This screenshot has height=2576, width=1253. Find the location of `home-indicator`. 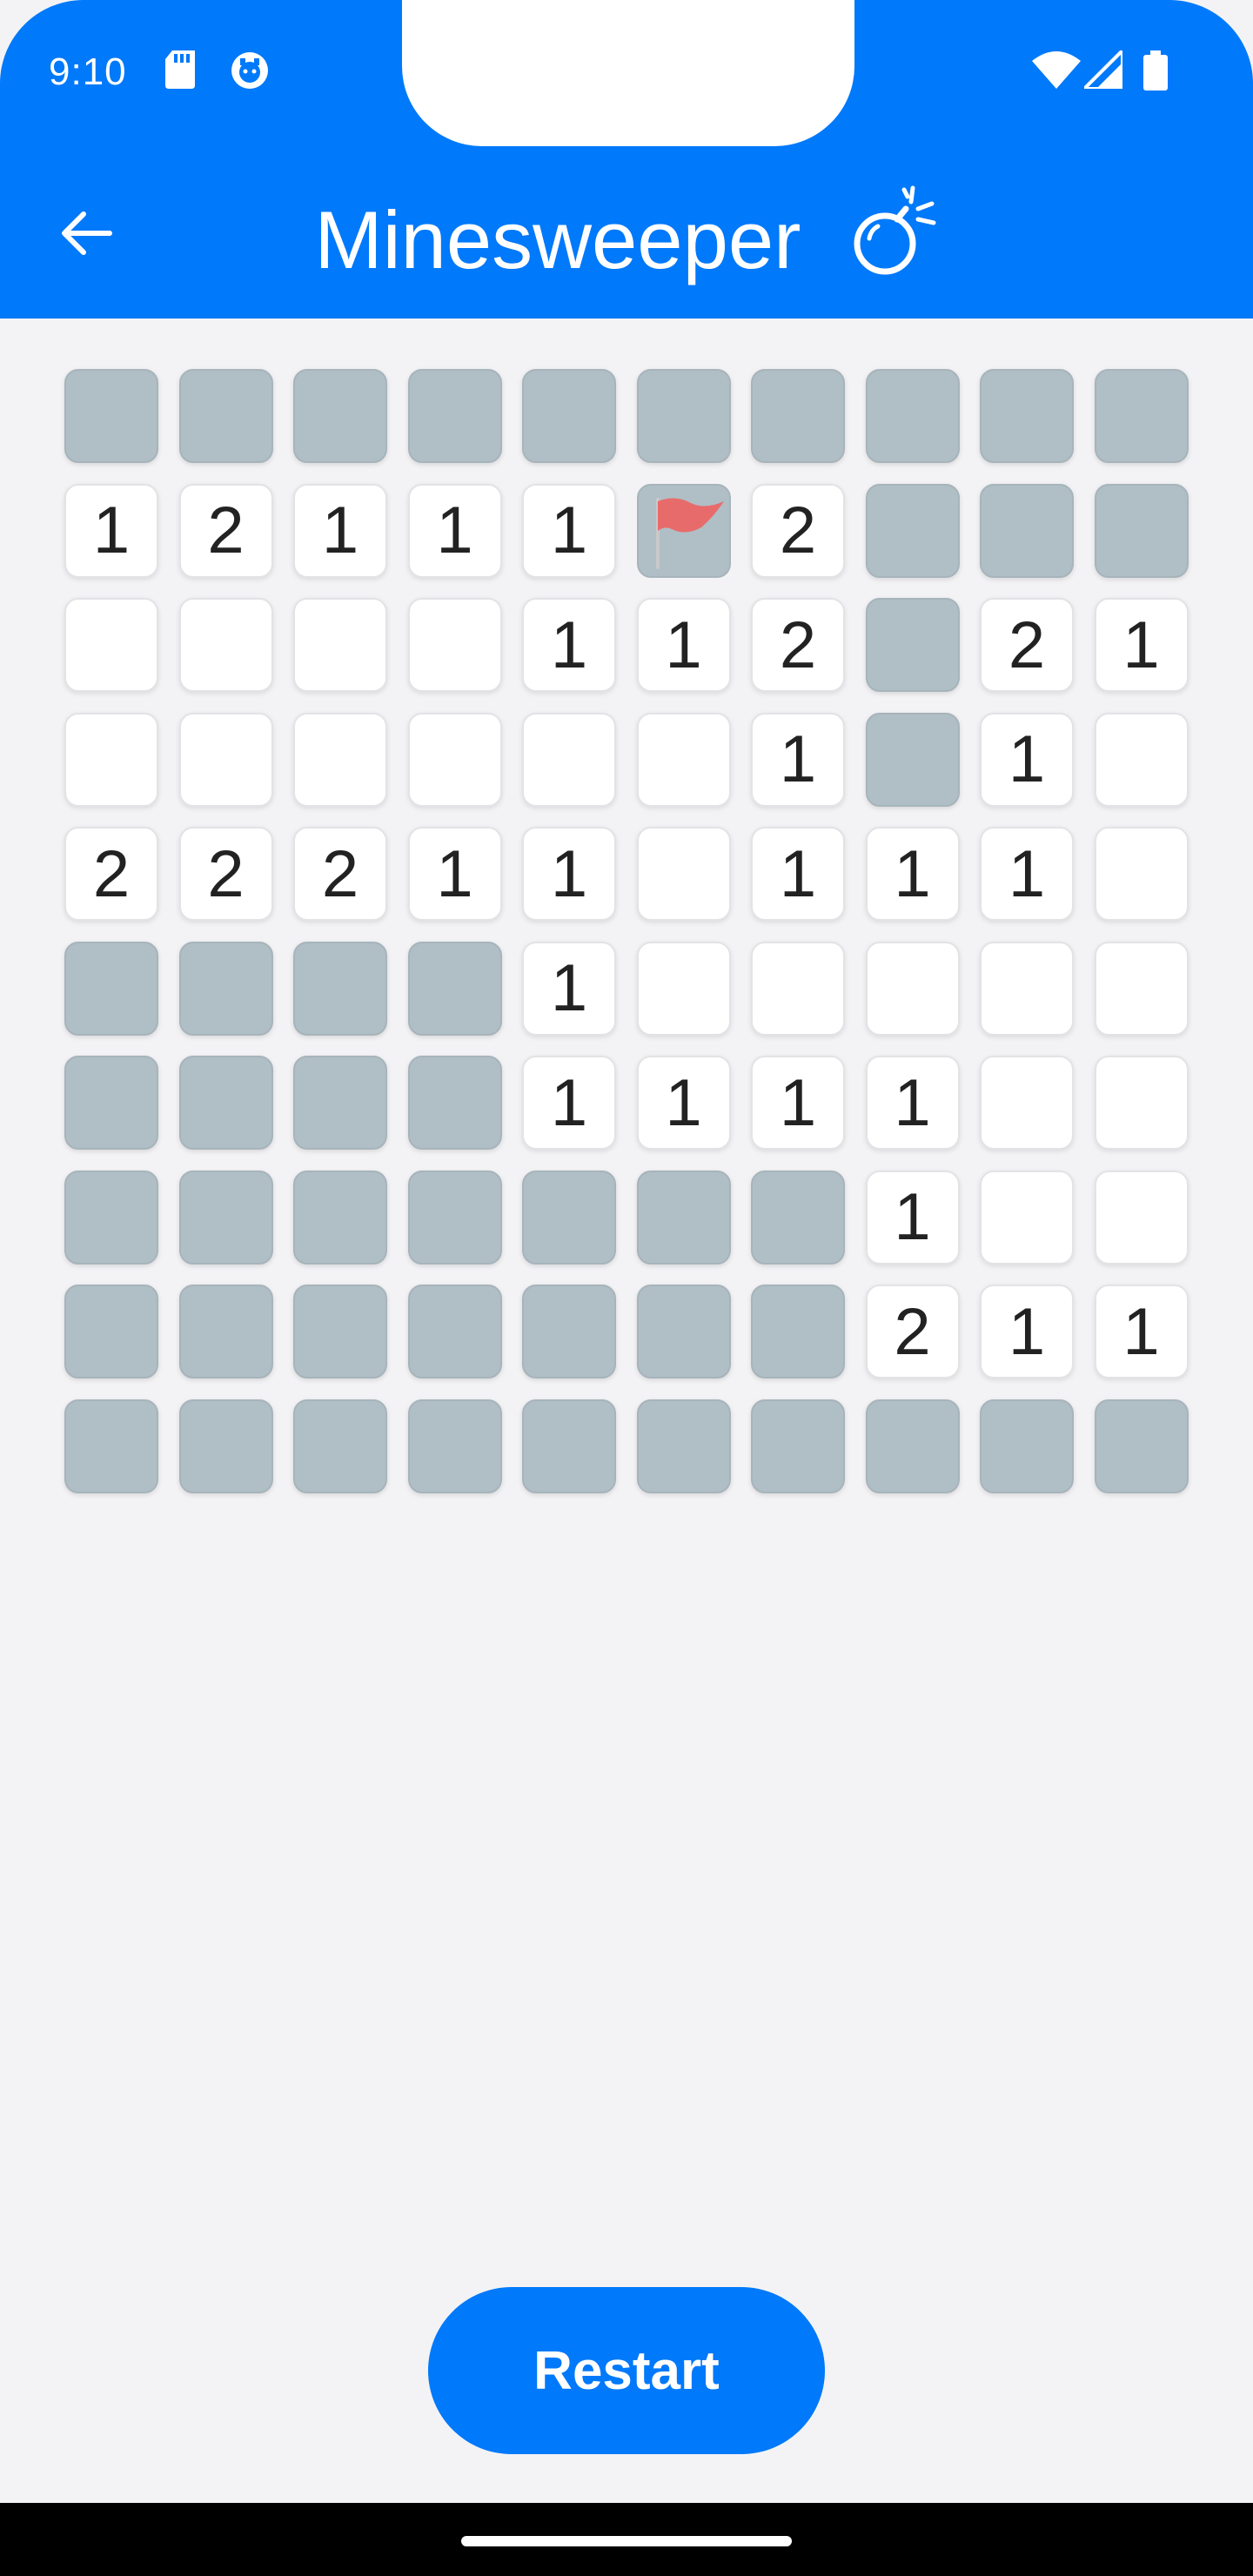

home-indicator is located at coordinates (626, 2541).